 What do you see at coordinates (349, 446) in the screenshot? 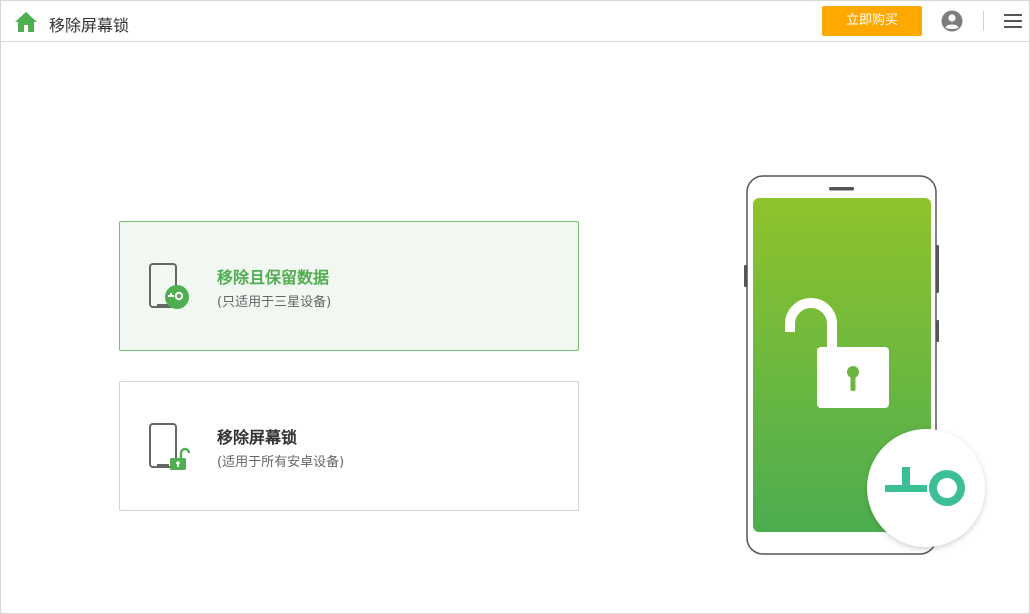
I see `option-remove-screen-lock: 移除屏幕锁 (适用于所有安卓设备)` at bounding box center [349, 446].